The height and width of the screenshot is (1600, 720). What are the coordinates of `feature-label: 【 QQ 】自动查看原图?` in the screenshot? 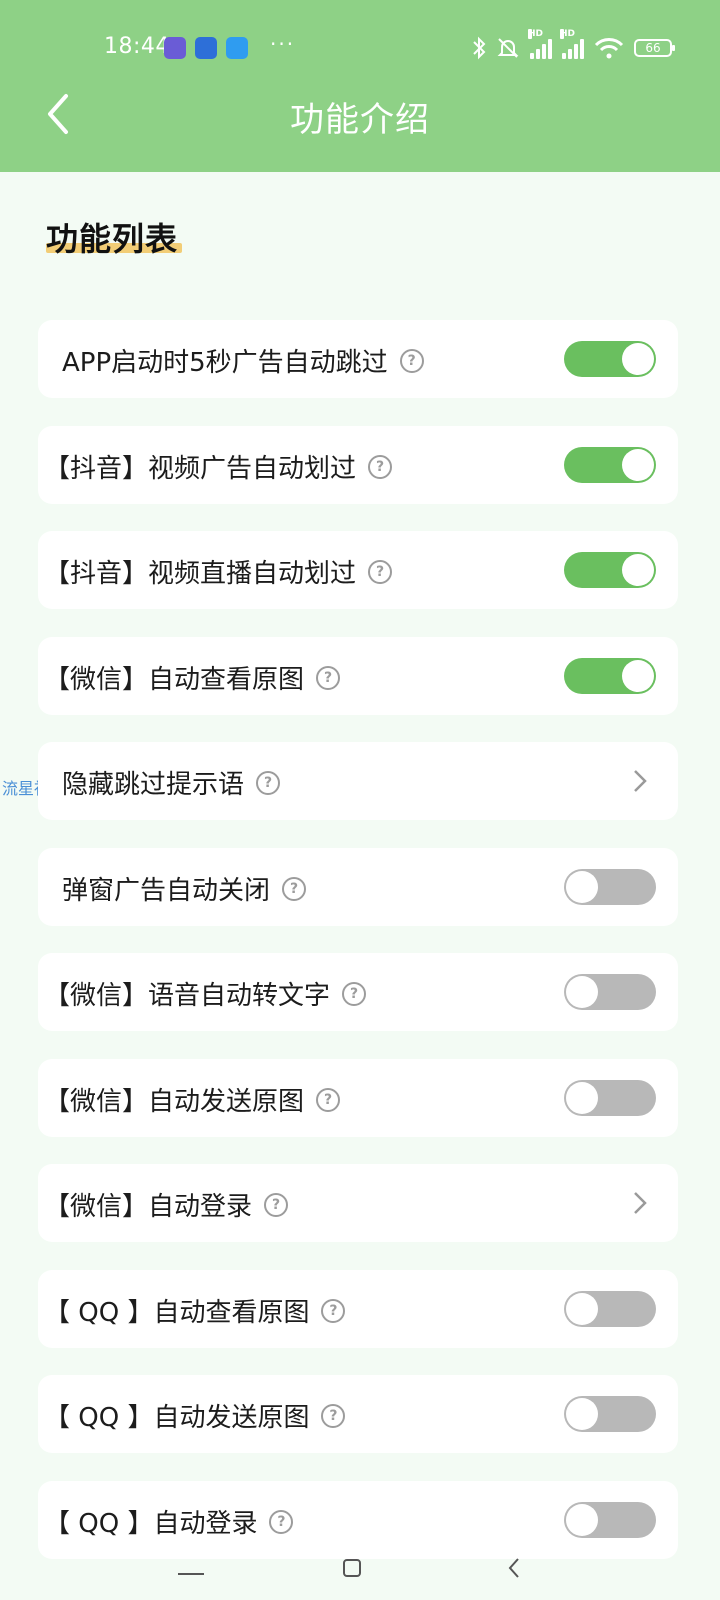 It's located at (195, 1310).